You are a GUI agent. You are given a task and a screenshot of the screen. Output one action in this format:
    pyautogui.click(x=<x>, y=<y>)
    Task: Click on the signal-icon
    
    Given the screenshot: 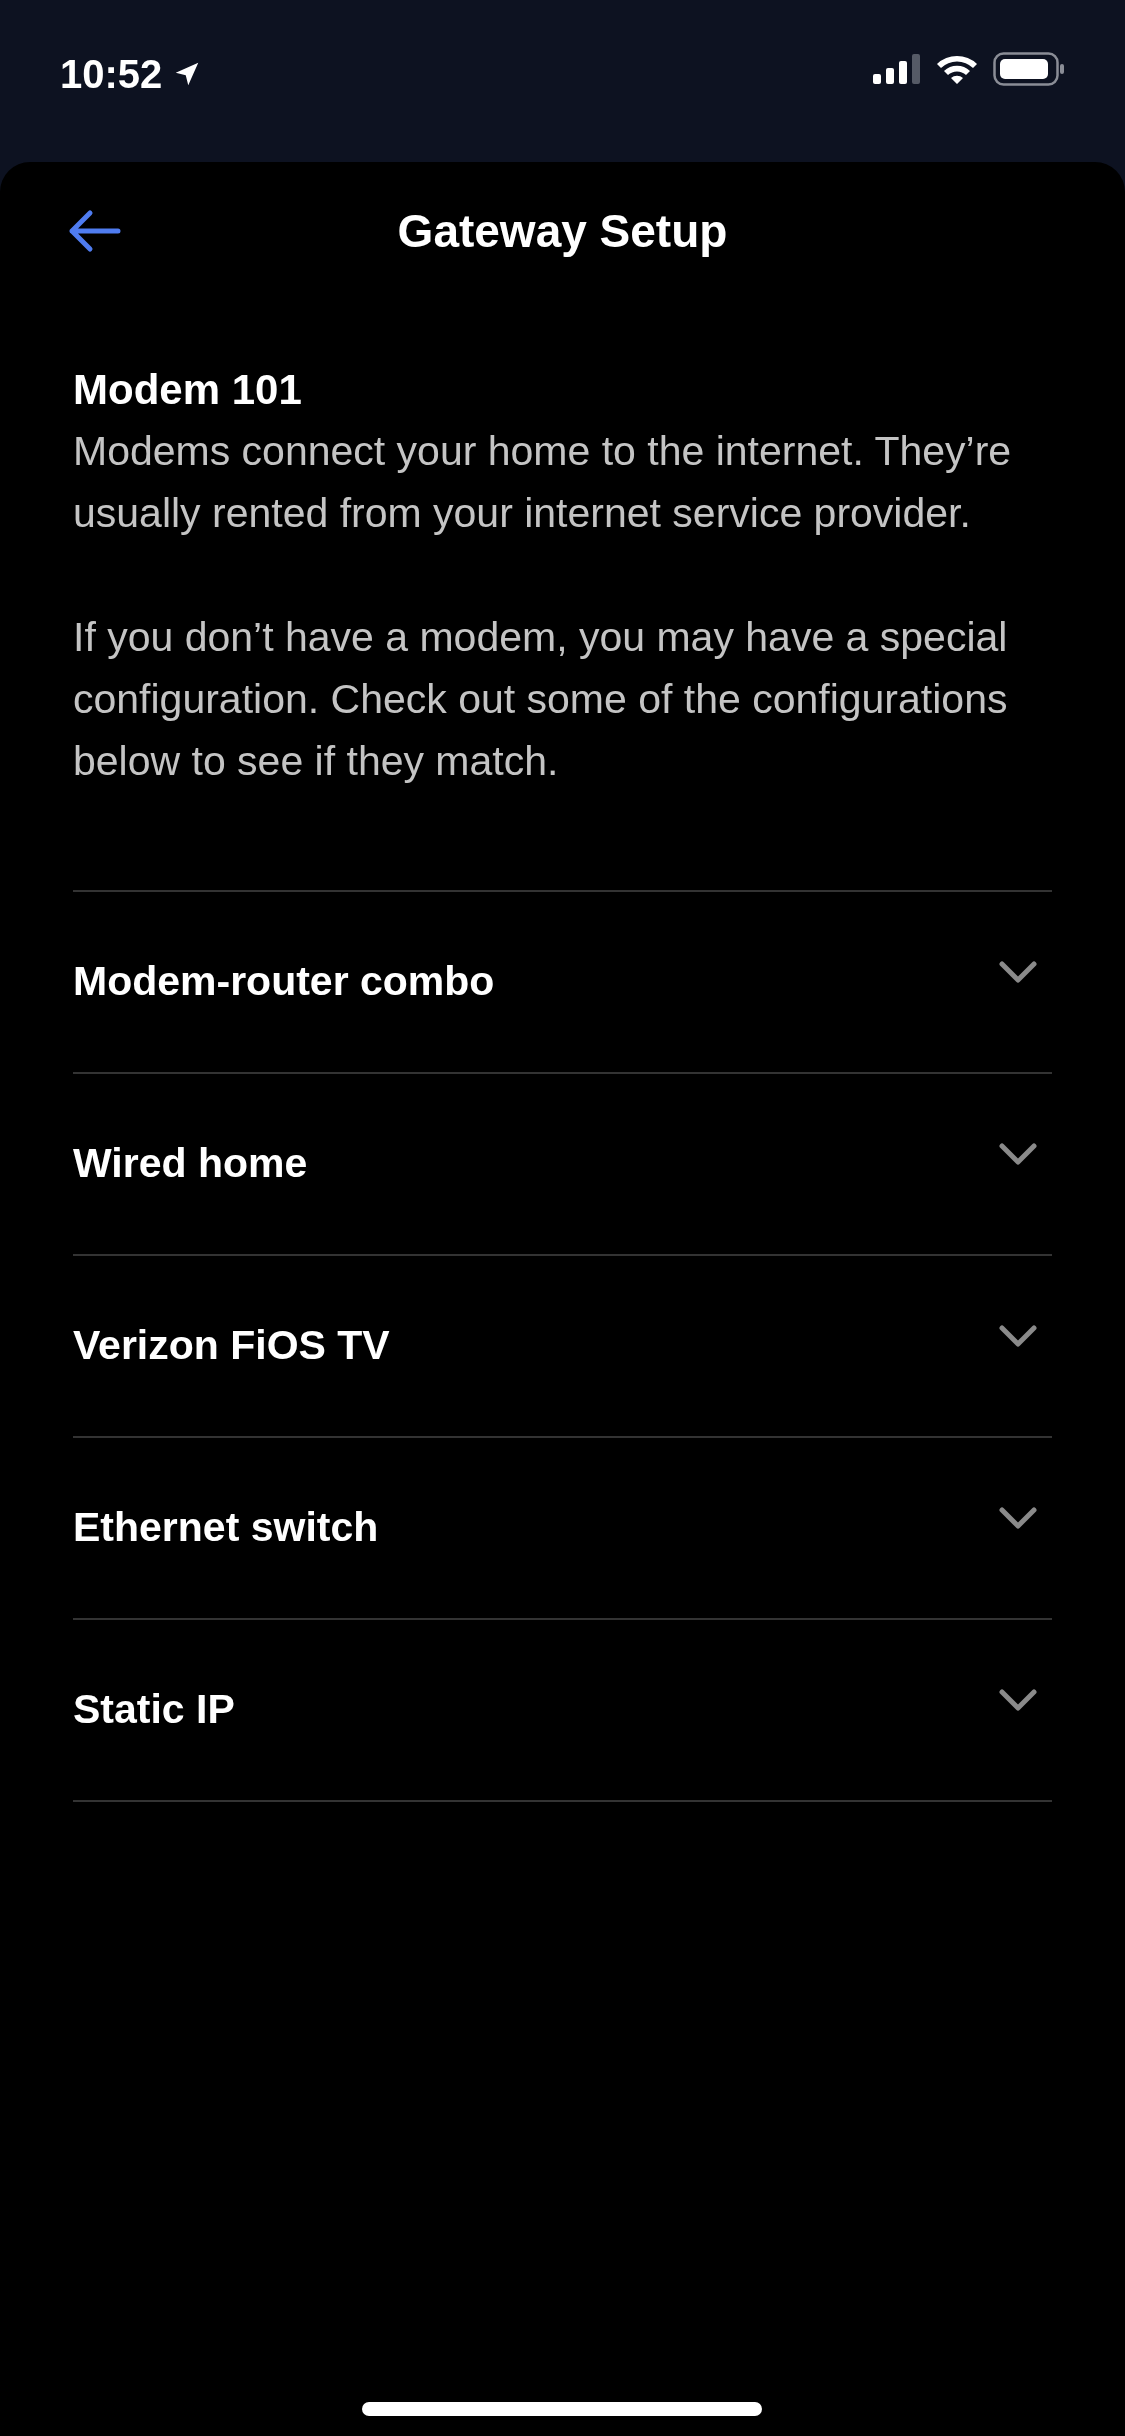 What is the action you would take?
    pyautogui.click(x=897, y=69)
    